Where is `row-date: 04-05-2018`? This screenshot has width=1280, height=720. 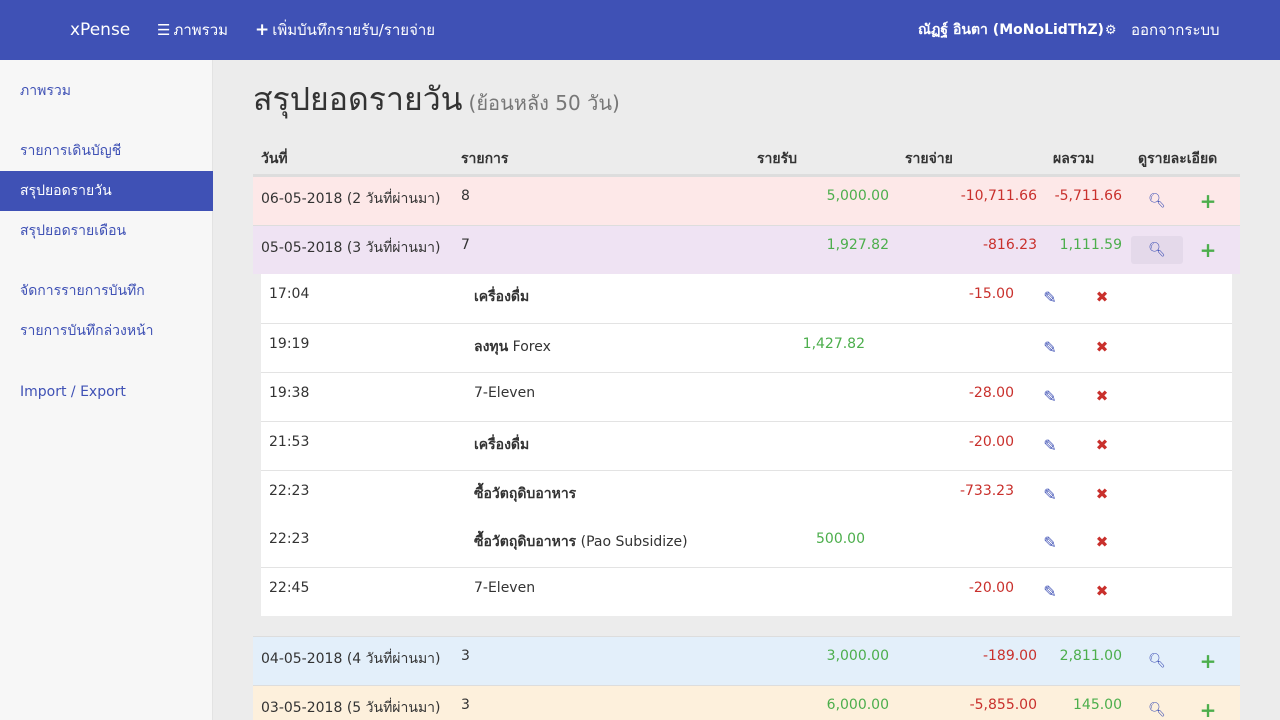 row-date: 04-05-2018 is located at coordinates (302, 659).